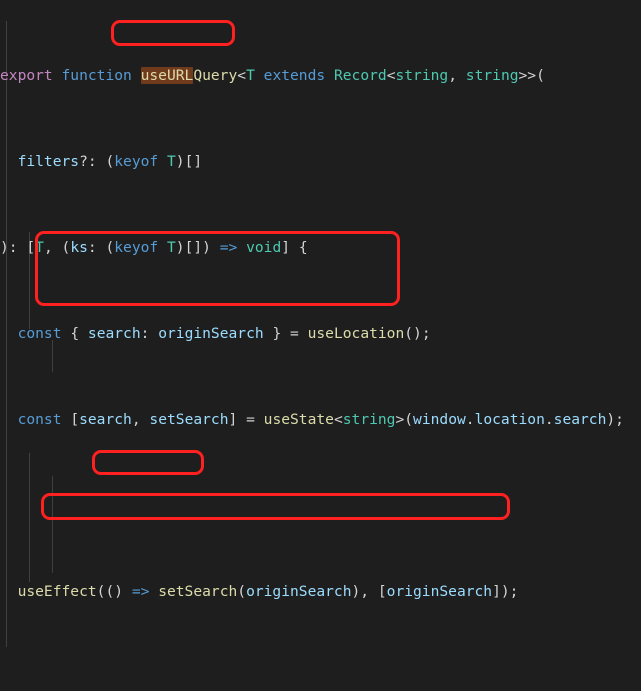 This screenshot has height=691, width=641. What do you see at coordinates (154, 247) in the screenshot?
I see `code-line: ): [T, (ks: (keyof T)[]) => void] {` at bounding box center [154, 247].